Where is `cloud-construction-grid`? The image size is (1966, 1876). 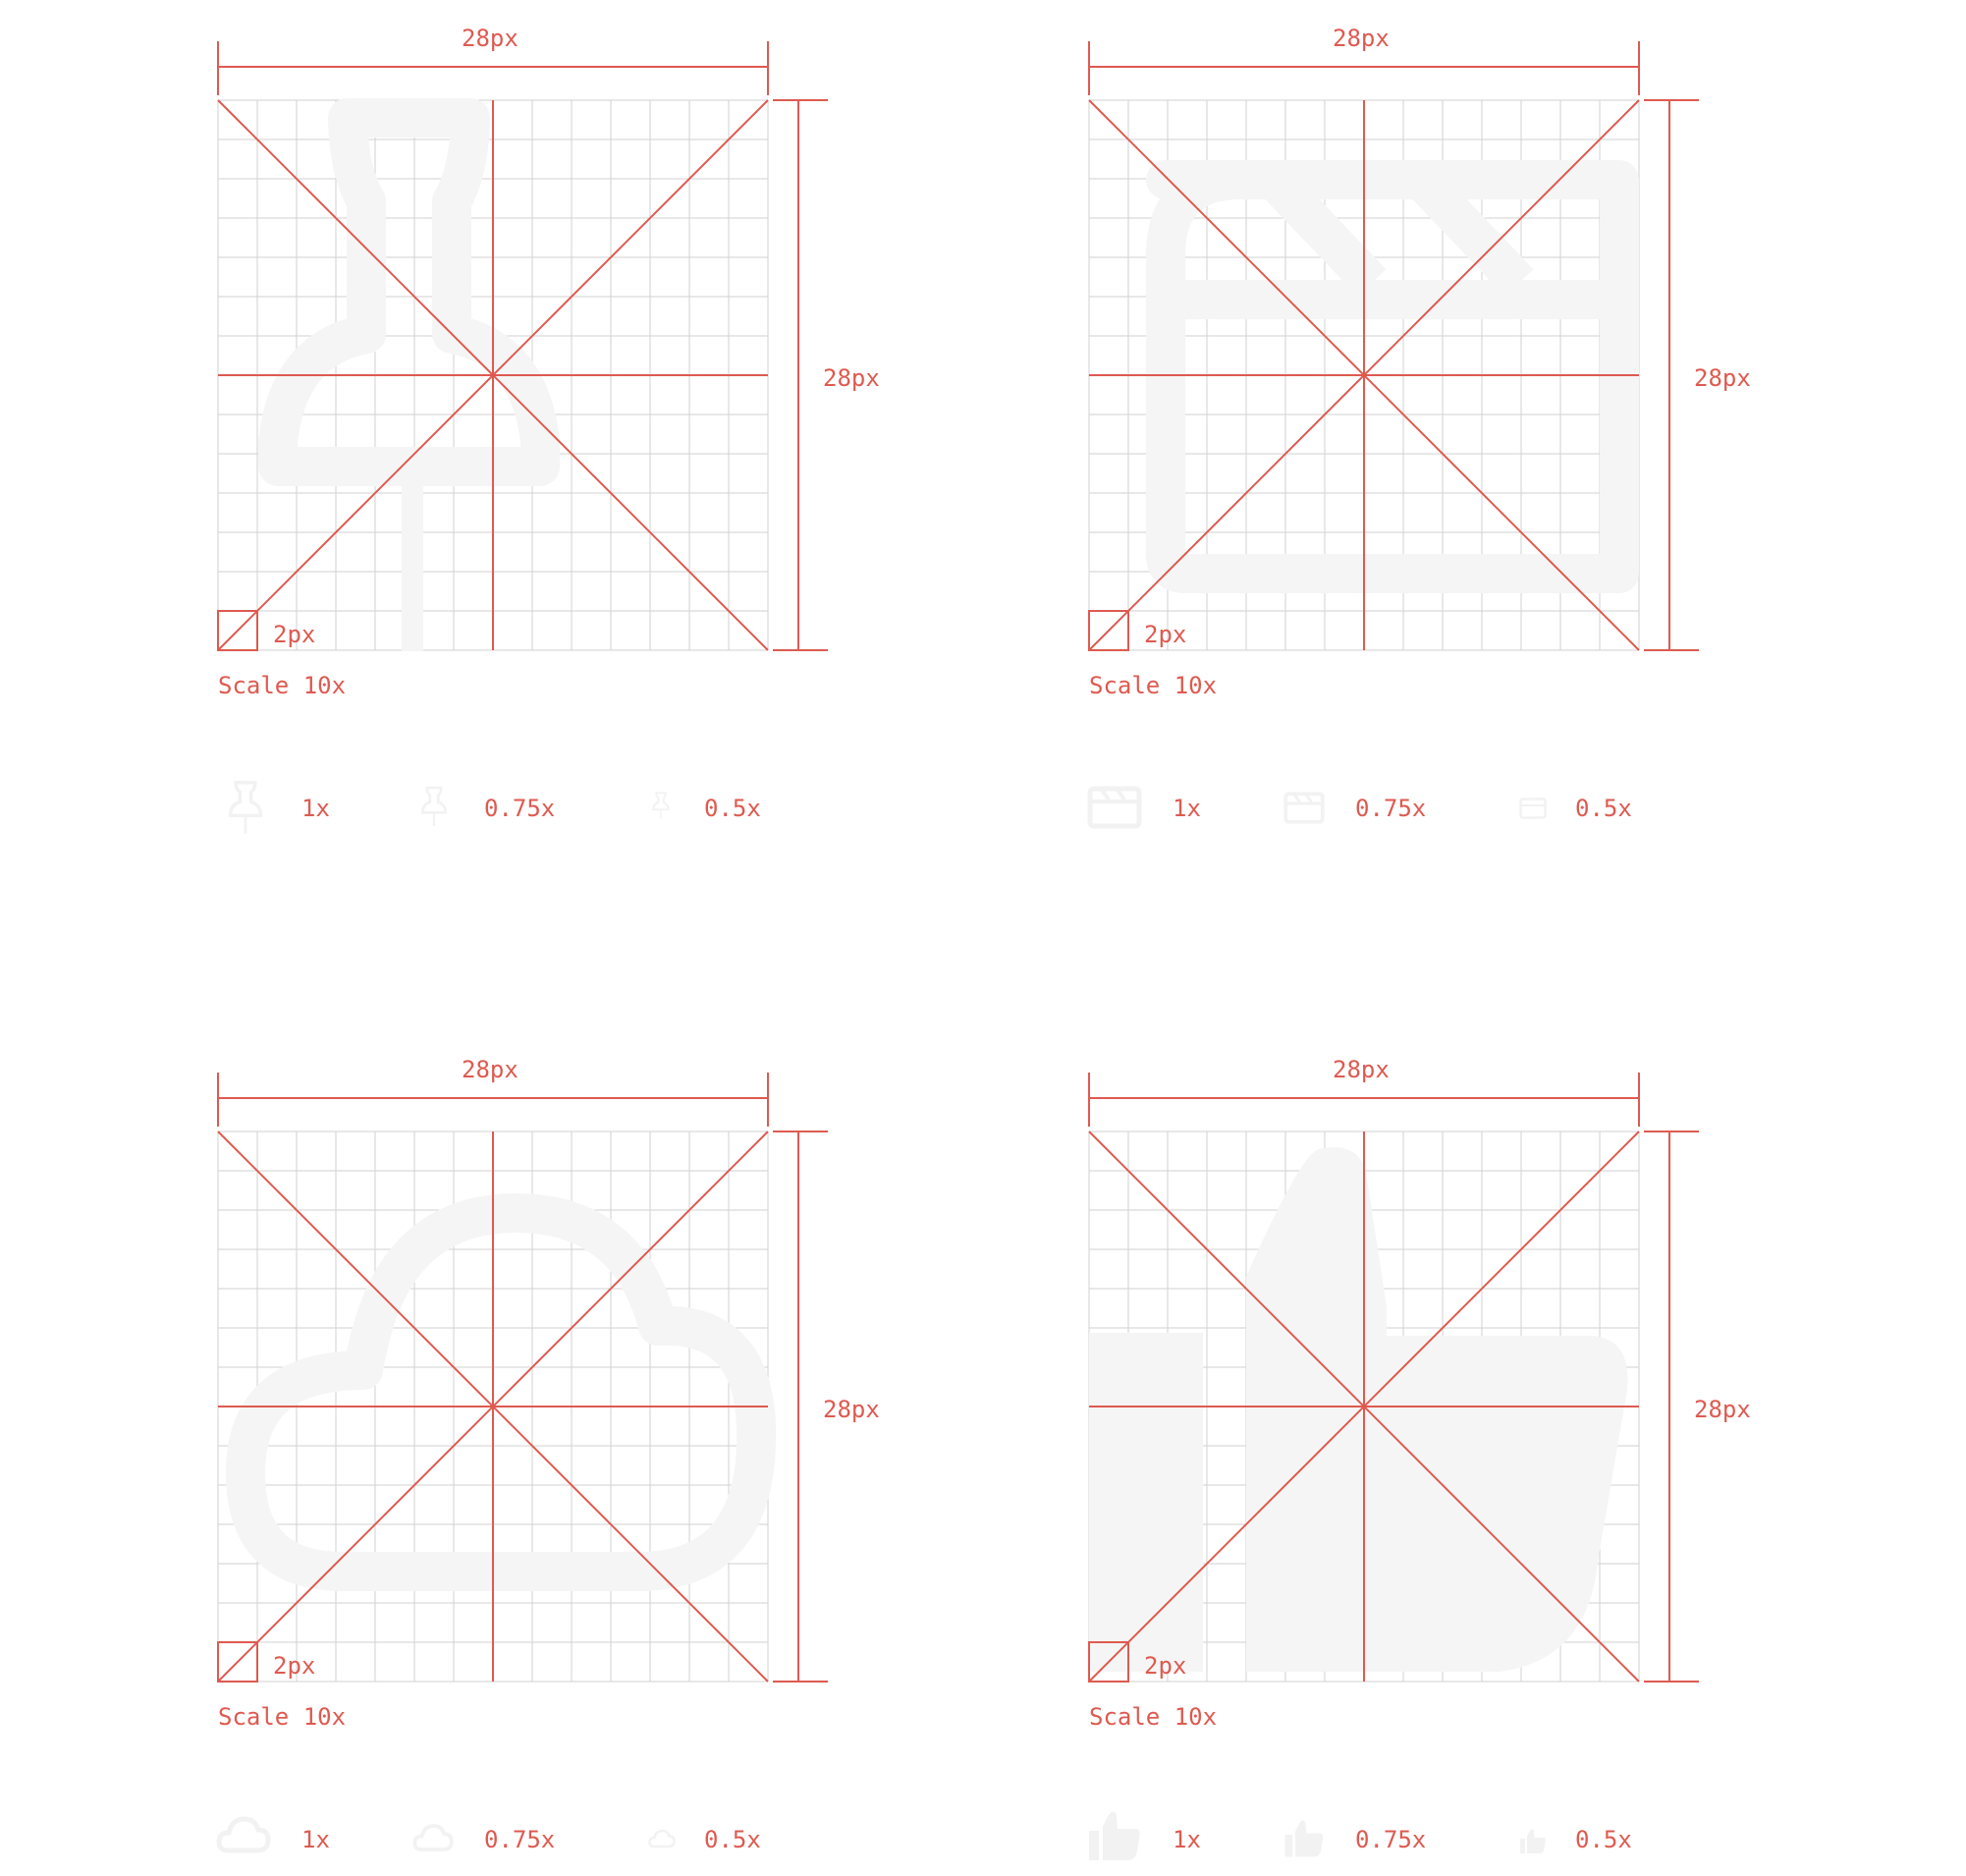 cloud-construction-grid is located at coordinates (522, 1378).